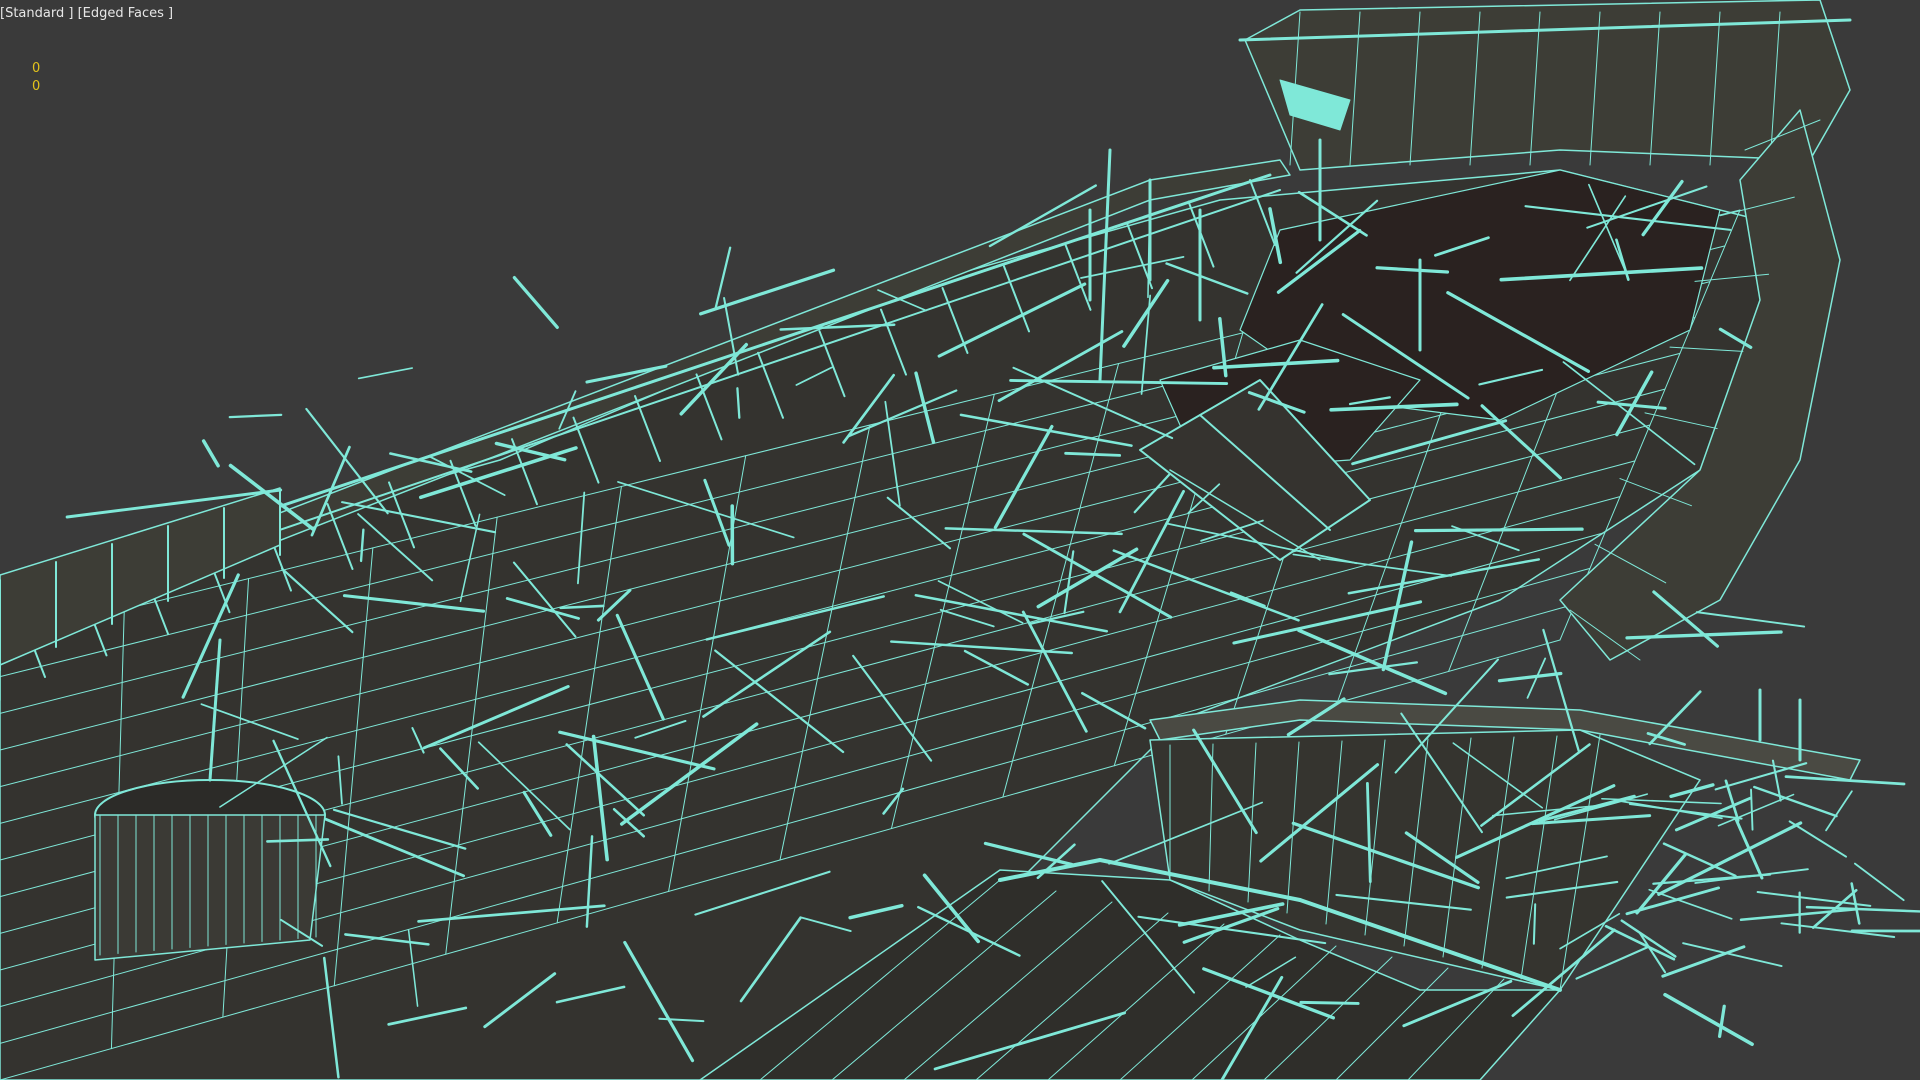 The height and width of the screenshot is (1080, 1920). I want to click on capstan-body, so click(210, 887).